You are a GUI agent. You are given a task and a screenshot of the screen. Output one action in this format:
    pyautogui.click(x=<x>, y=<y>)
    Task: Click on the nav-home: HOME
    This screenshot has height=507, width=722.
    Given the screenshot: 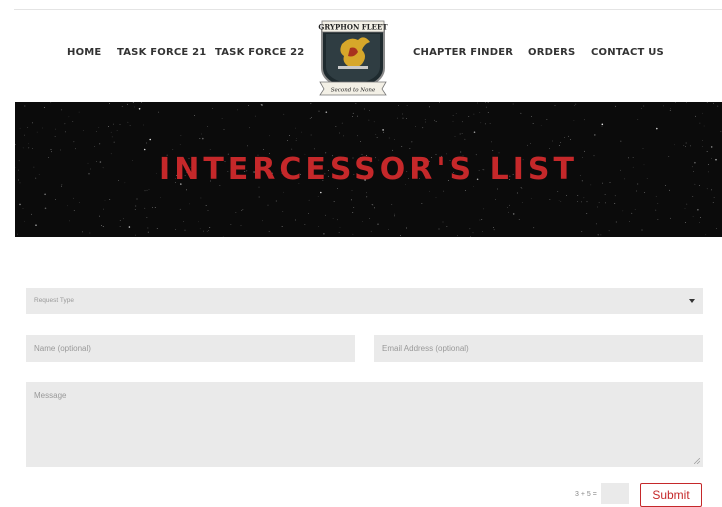 What is the action you would take?
    pyautogui.click(x=84, y=52)
    